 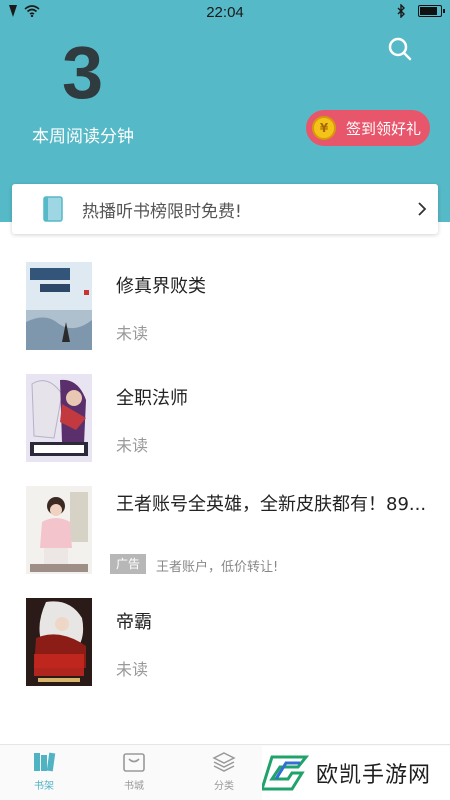 What do you see at coordinates (225, 418) in the screenshot?
I see `book-item: 全职法师 未读` at bounding box center [225, 418].